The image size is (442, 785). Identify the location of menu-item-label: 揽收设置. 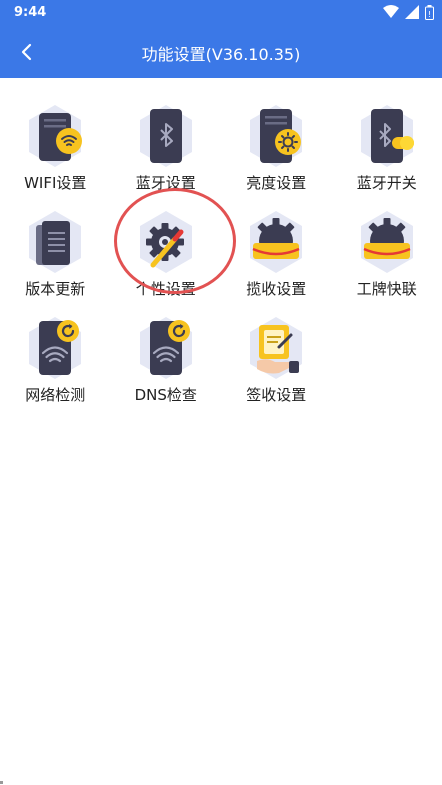
(276, 289).